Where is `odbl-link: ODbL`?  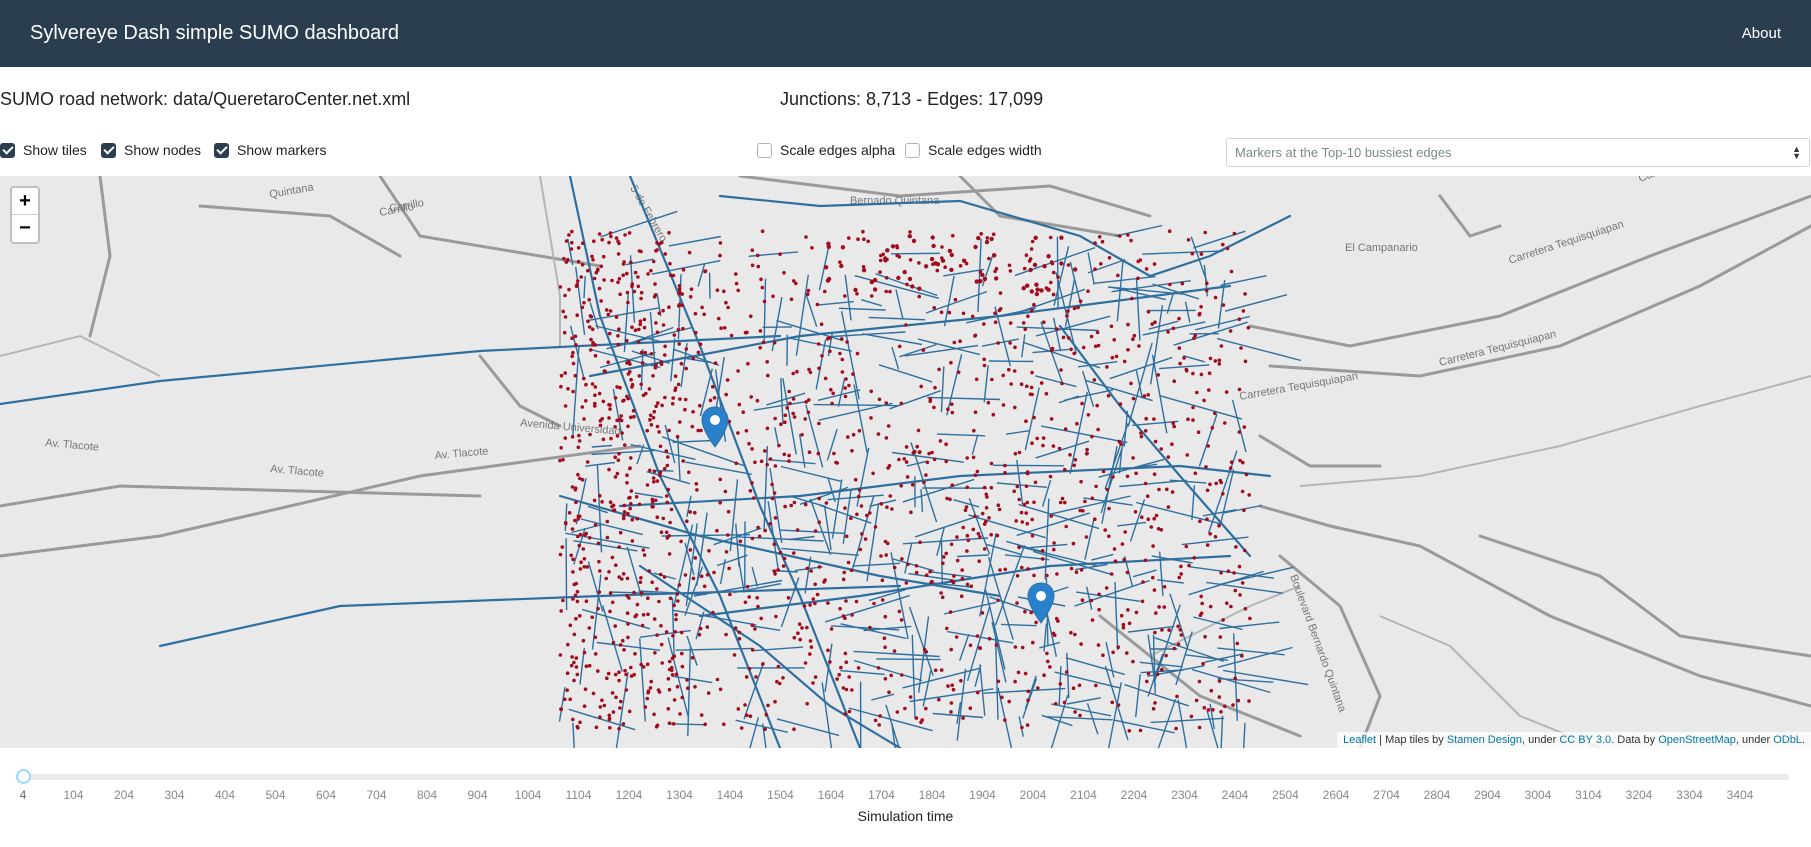 odbl-link: ODbL is located at coordinates (1787, 740).